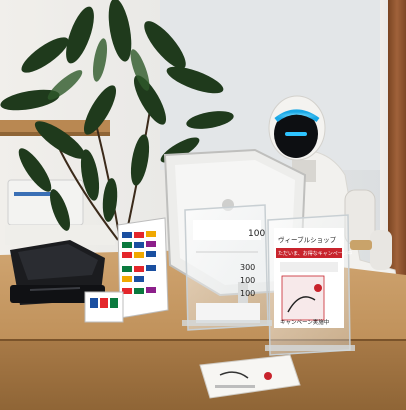 The image size is (406, 410). What do you see at coordinates (307, 239) in the screenshot?
I see `sign-title: ヴィーブルショップ` at bounding box center [307, 239].